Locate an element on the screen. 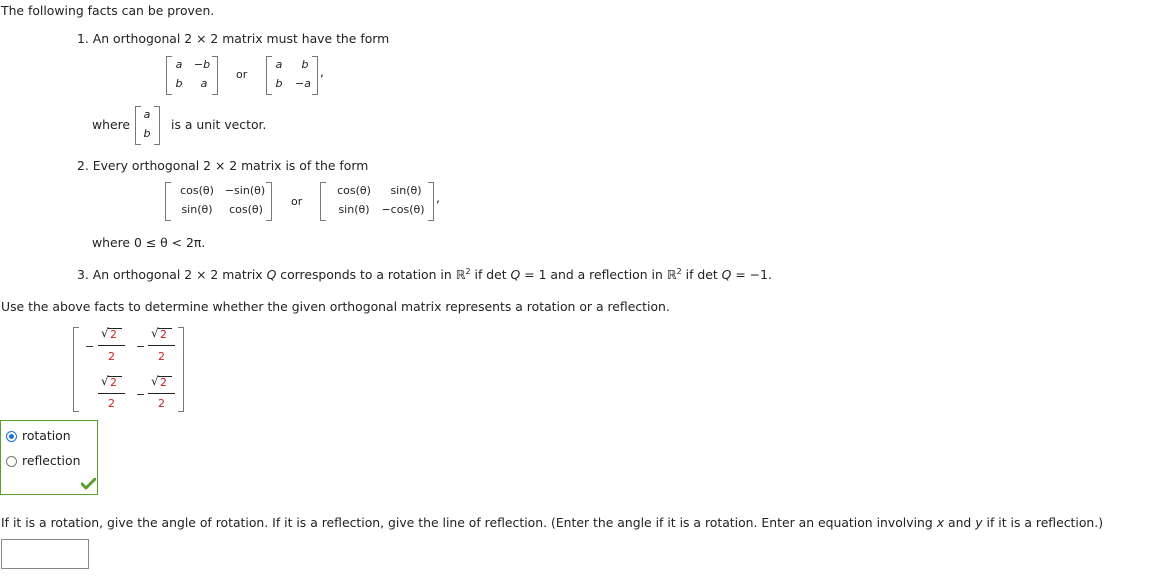 This screenshot has width=1160, height=580. radio-reflection is located at coordinates (11, 461).